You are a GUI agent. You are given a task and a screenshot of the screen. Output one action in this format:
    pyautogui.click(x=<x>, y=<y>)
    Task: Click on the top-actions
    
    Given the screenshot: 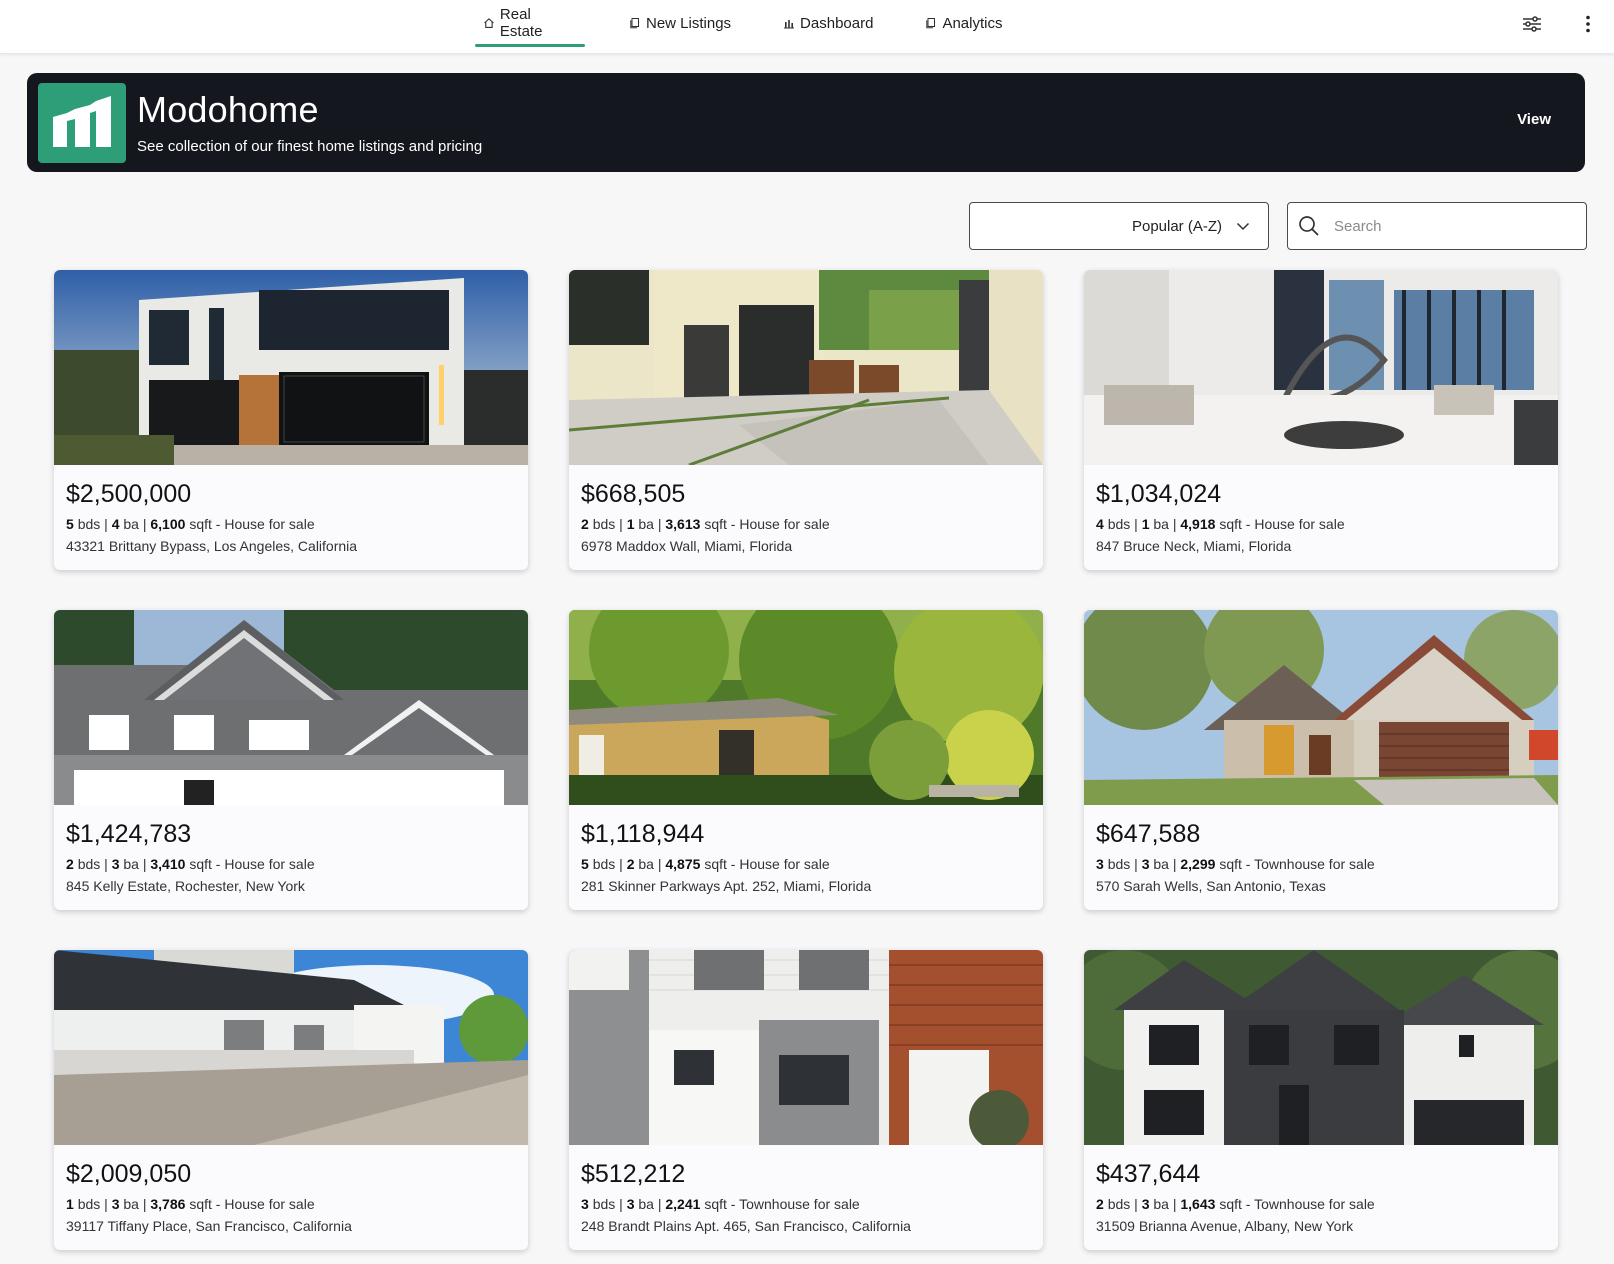 What is the action you would take?
    pyautogui.click(x=1566, y=24)
    